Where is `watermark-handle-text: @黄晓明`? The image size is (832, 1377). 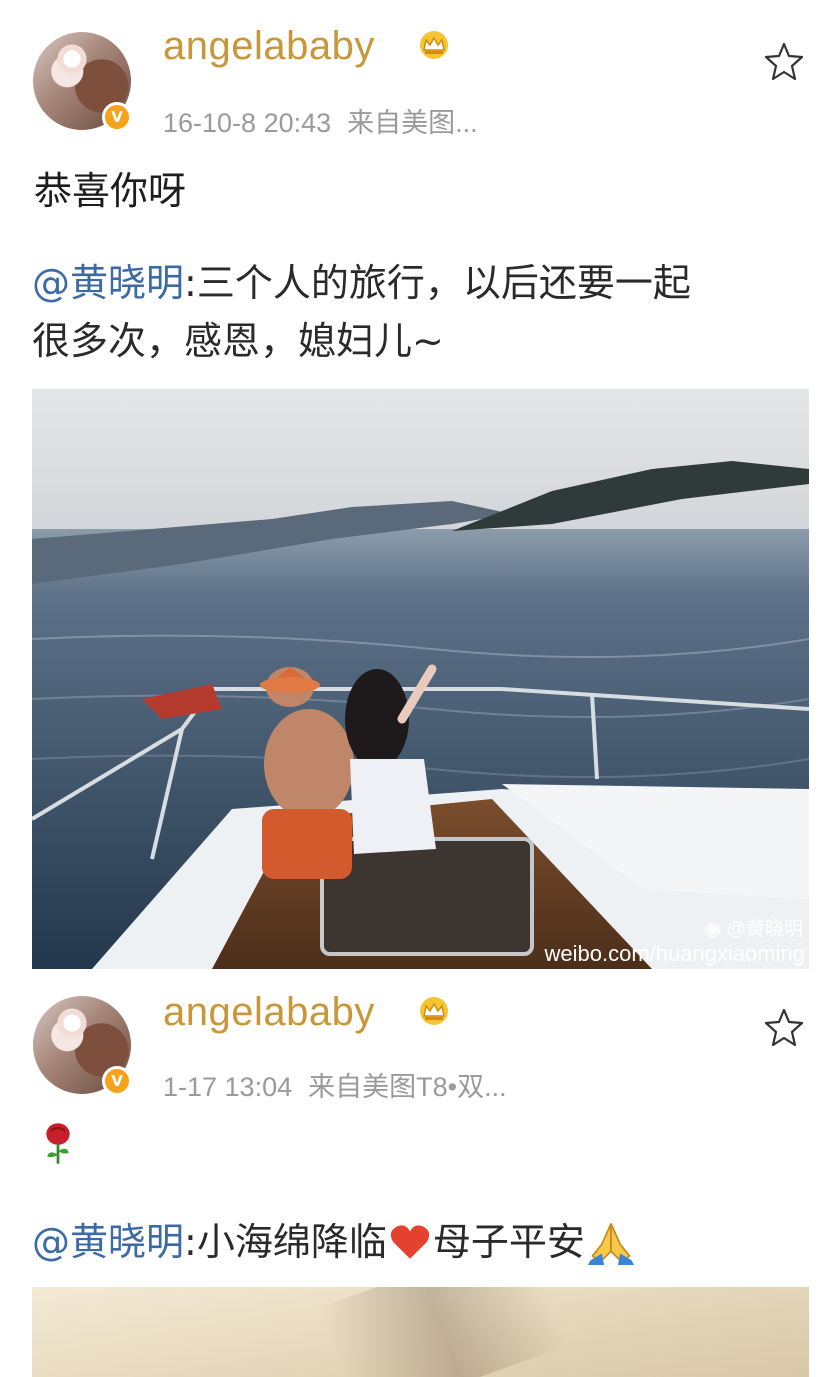 watermark-handle-text: @黄晓明 is located at coordinates (764, 929).